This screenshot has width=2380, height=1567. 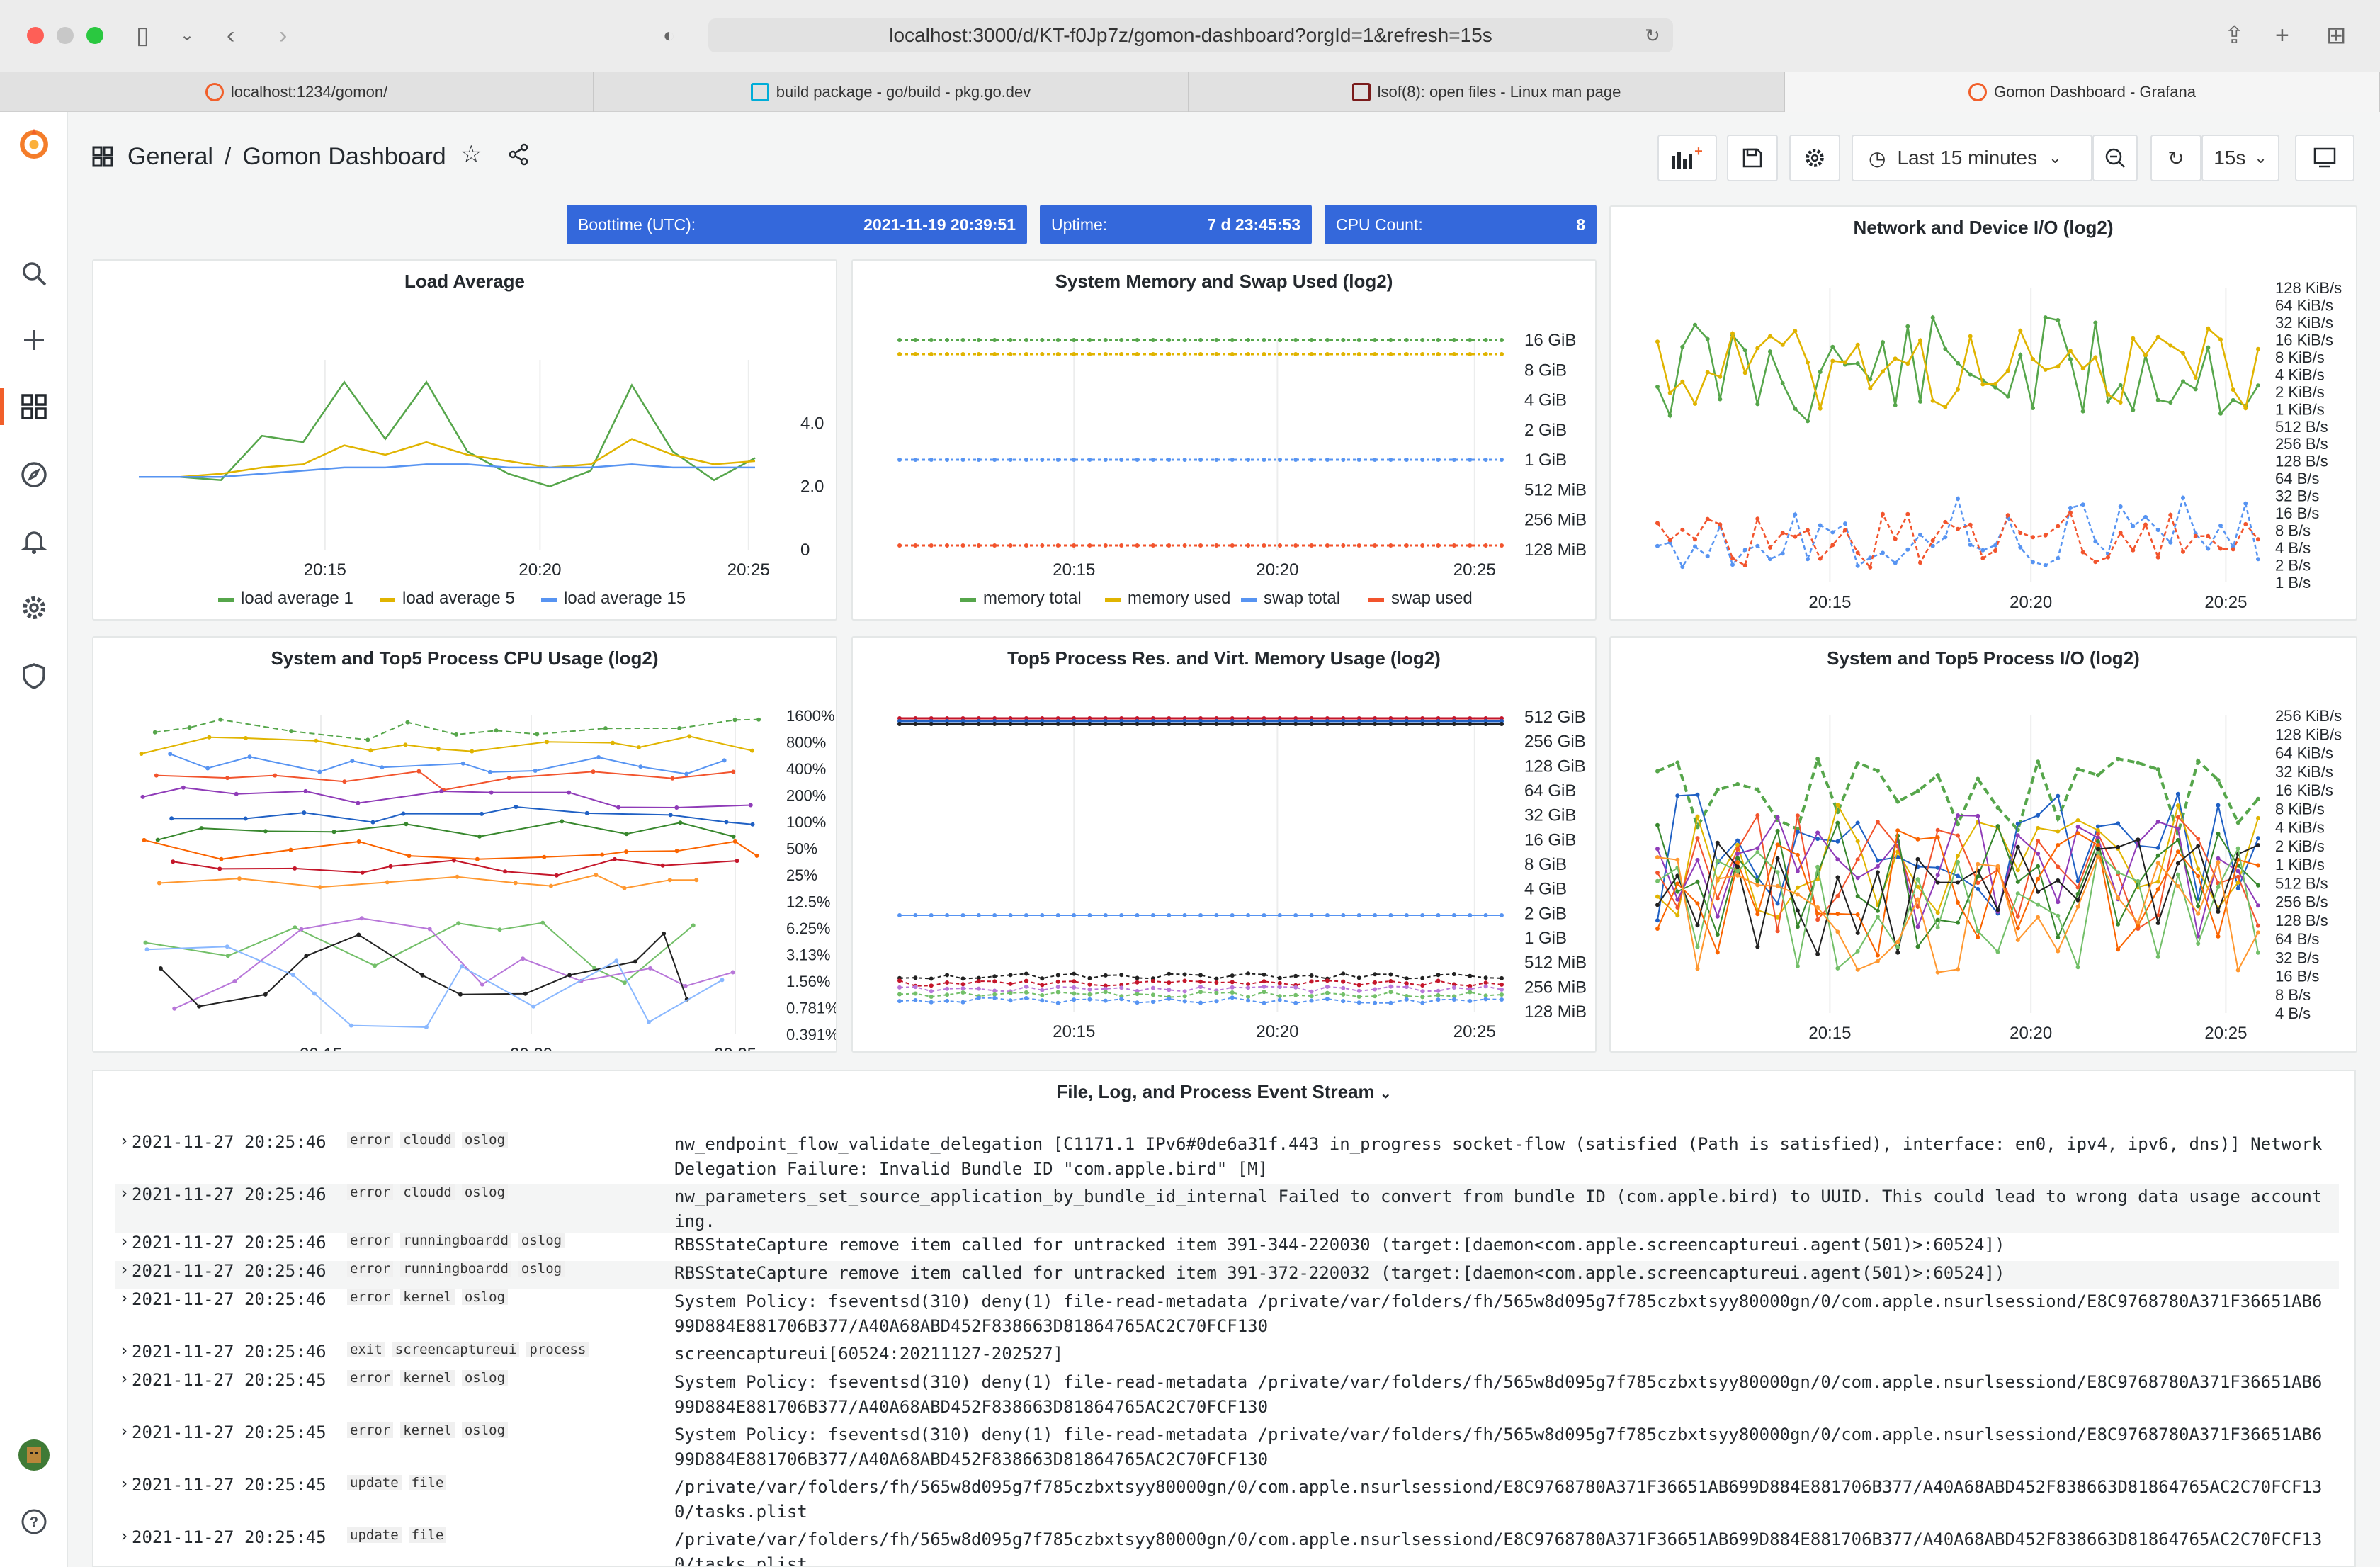 What do you see at coordinates (34, 1521) in the screenshot?
I see `help-icon: ?` at bounding box center [34, 1521].